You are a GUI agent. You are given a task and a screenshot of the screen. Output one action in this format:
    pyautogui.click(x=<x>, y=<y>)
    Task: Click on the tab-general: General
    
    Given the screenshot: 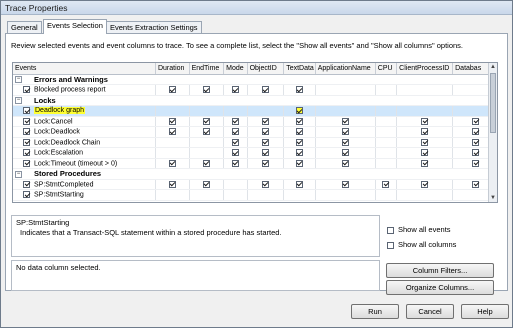 What is the action you would take?
    pyautogui.click(x=24, y=27)
    